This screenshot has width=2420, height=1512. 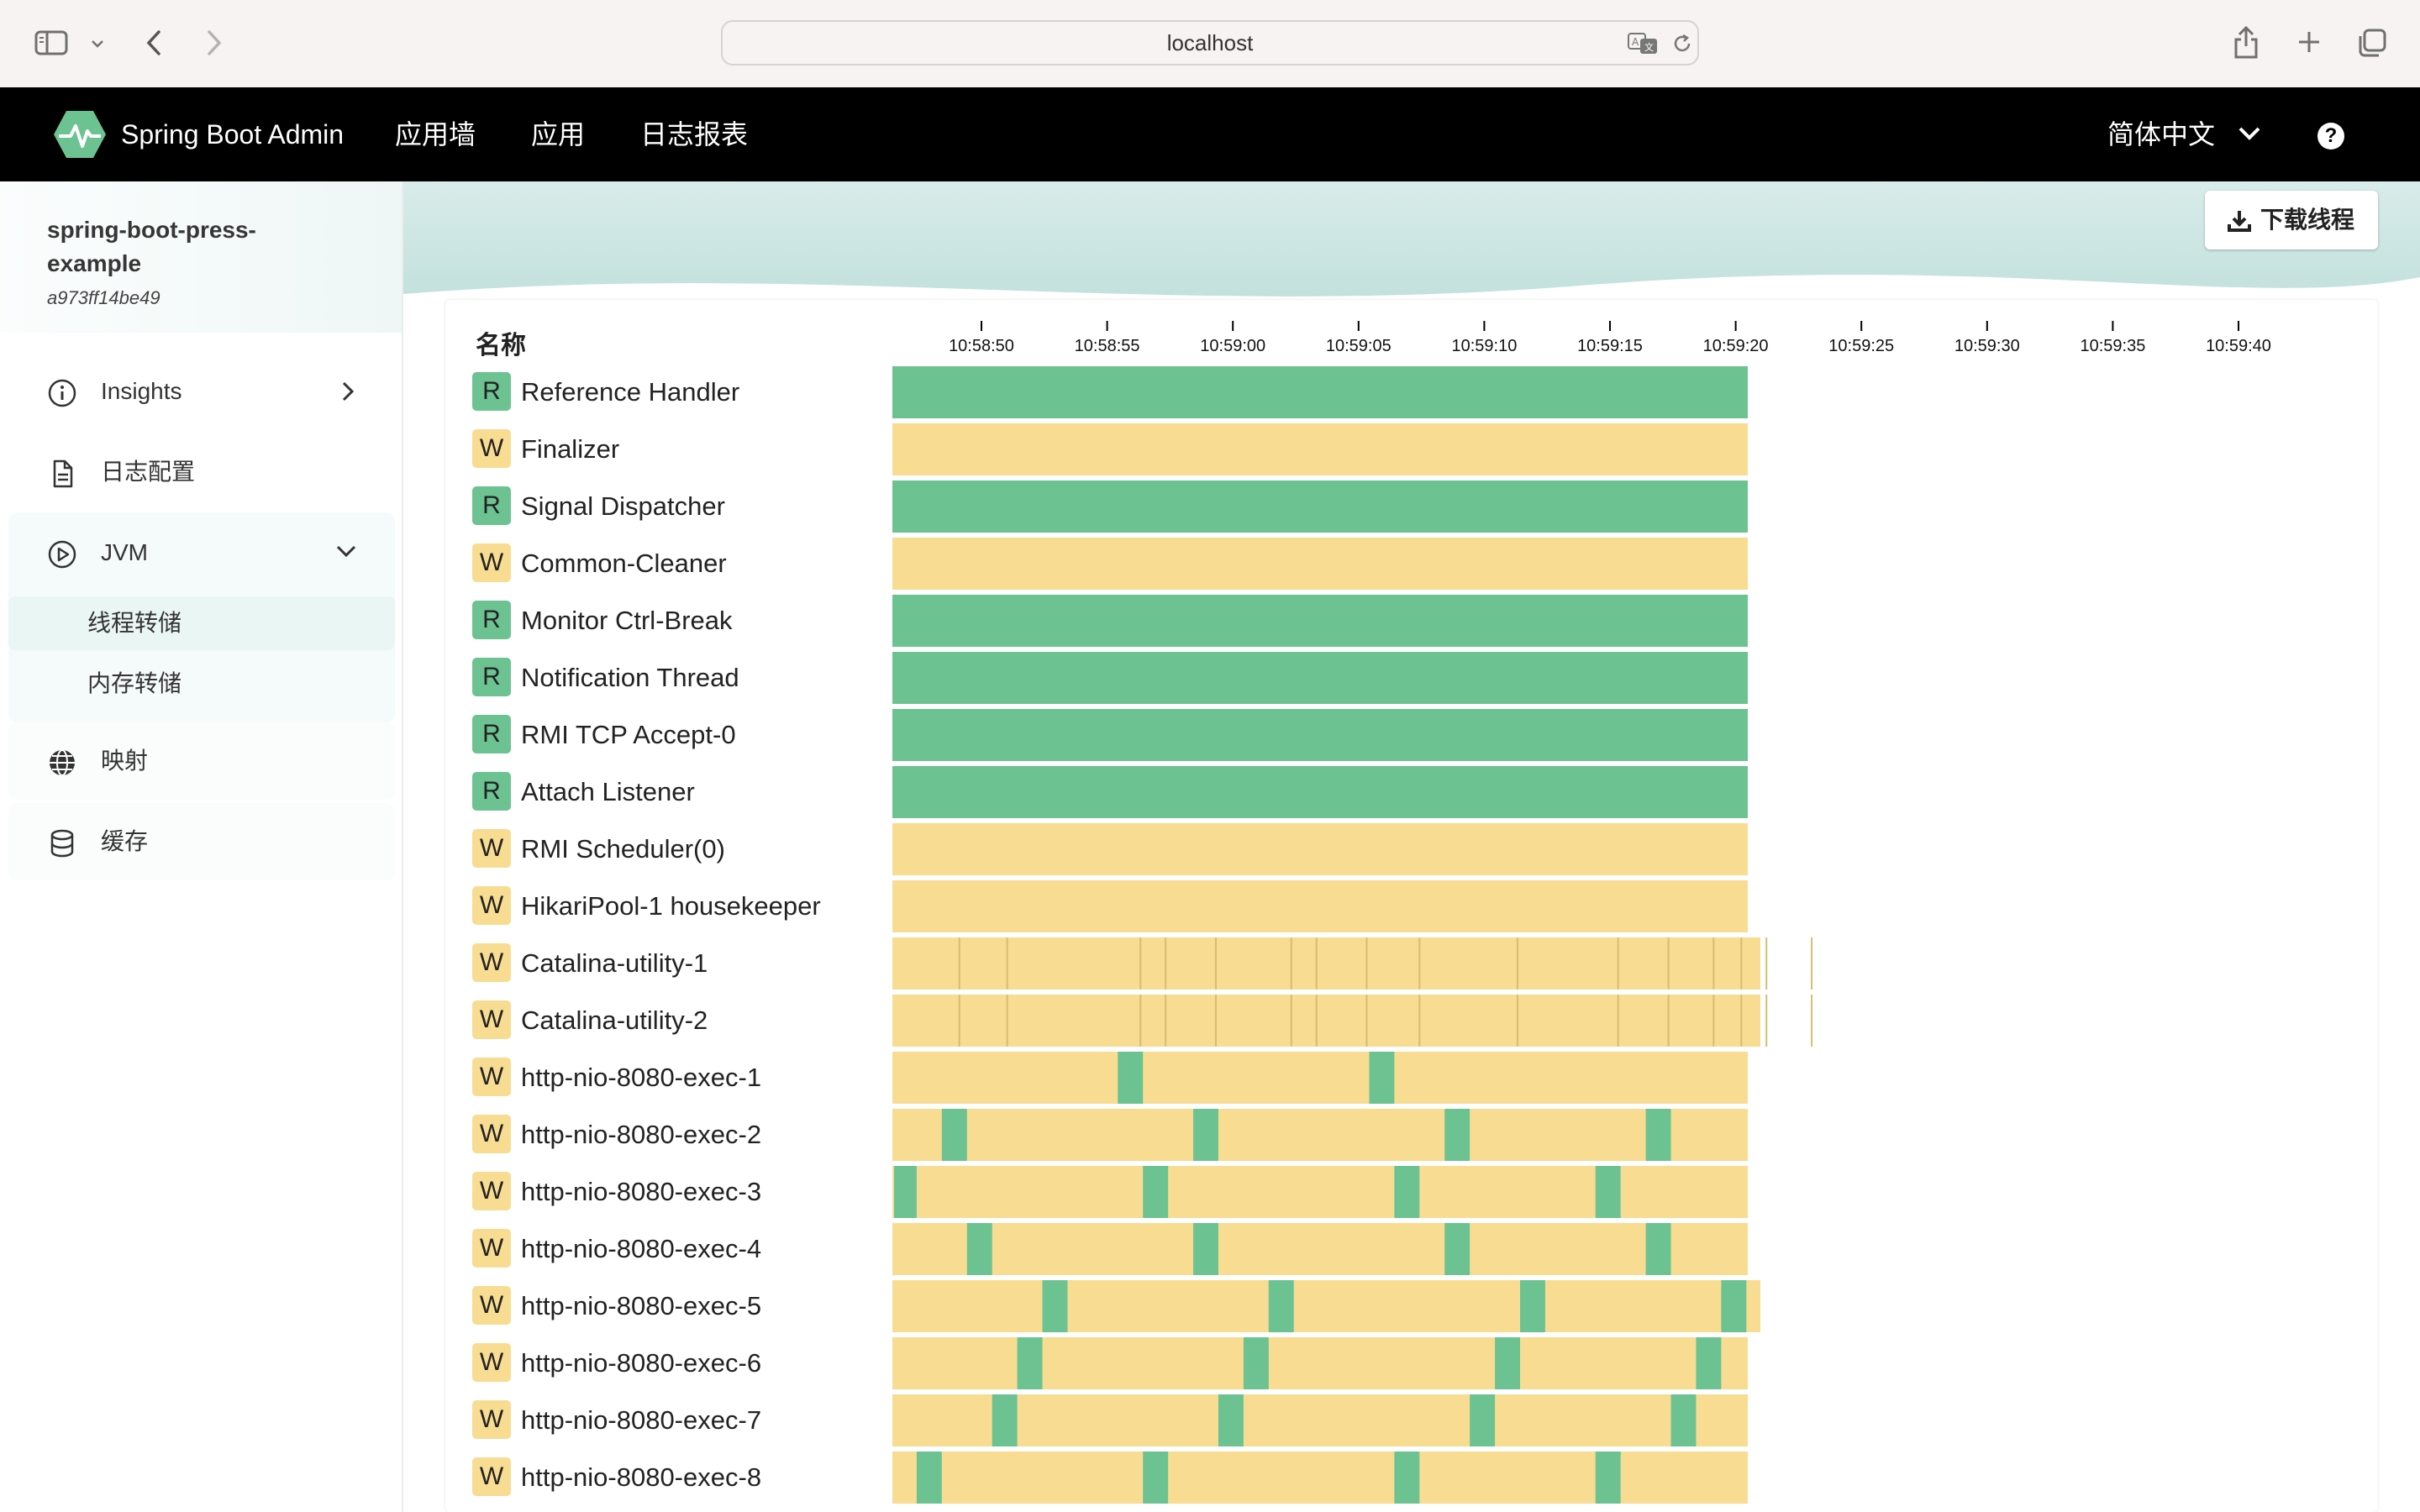 What do you see at coordinates (614, 1020) in the screenshot?
I see `thread-name: Catalina-utility-2` at bounding box center [614, 1020].